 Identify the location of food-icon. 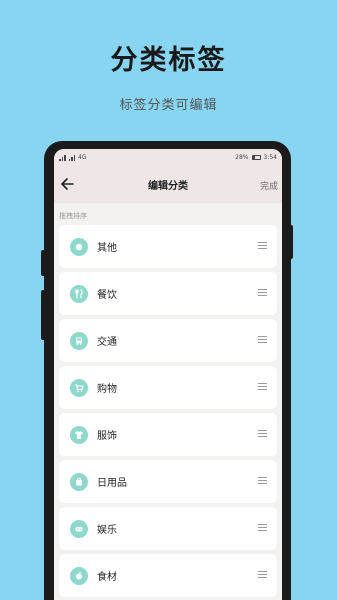
(79, 575).